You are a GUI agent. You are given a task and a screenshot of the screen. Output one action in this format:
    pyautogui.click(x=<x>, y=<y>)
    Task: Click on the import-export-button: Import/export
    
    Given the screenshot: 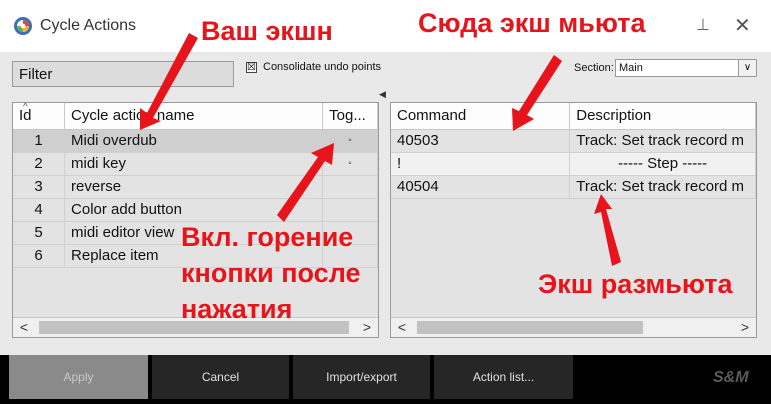 What is the action you would take?
    pyautogui.click(x=361, y=377)
    